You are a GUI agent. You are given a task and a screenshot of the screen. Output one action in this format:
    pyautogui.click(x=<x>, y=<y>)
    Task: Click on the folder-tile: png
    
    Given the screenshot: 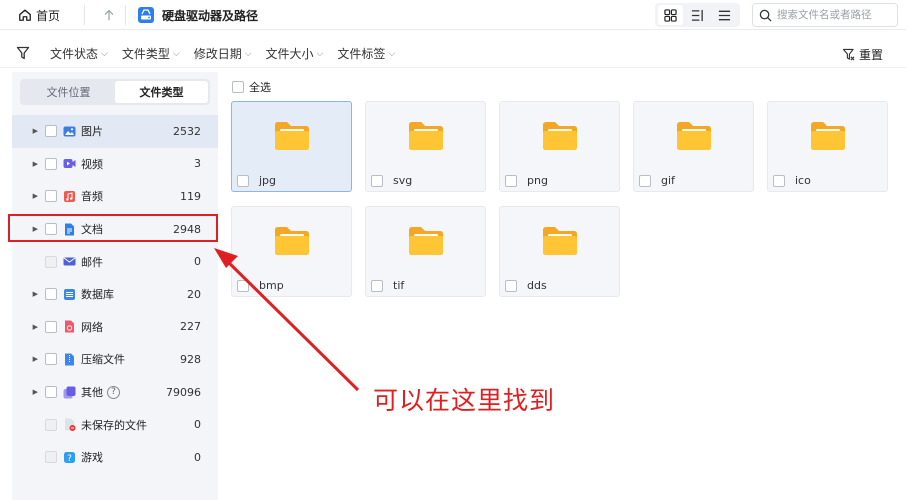 What is the action you would take?
    pyautogui.click(x=559, y=146)
    